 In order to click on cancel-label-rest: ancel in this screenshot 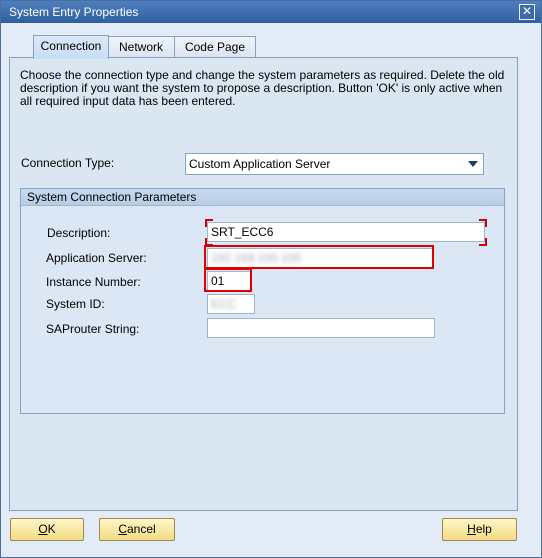, I will do `click(141, 529)`.